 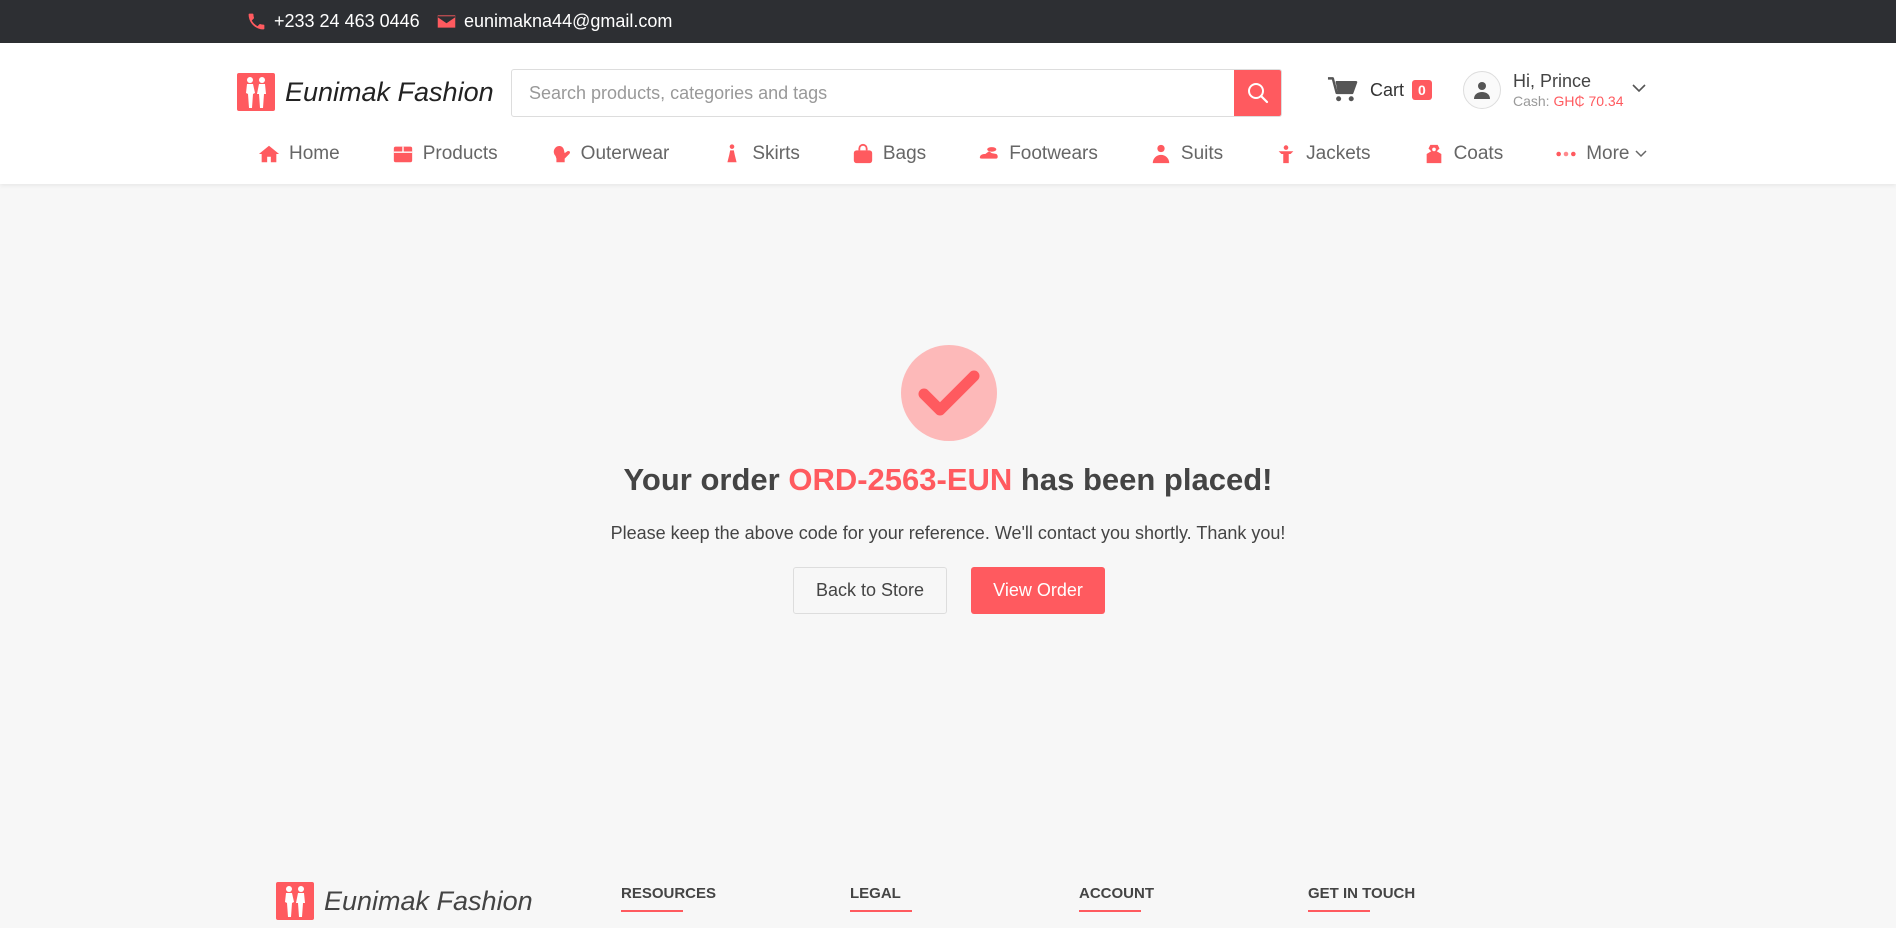 I want to click on cash-amount: GH₵ 70.34, so click(x=1588, y=101).